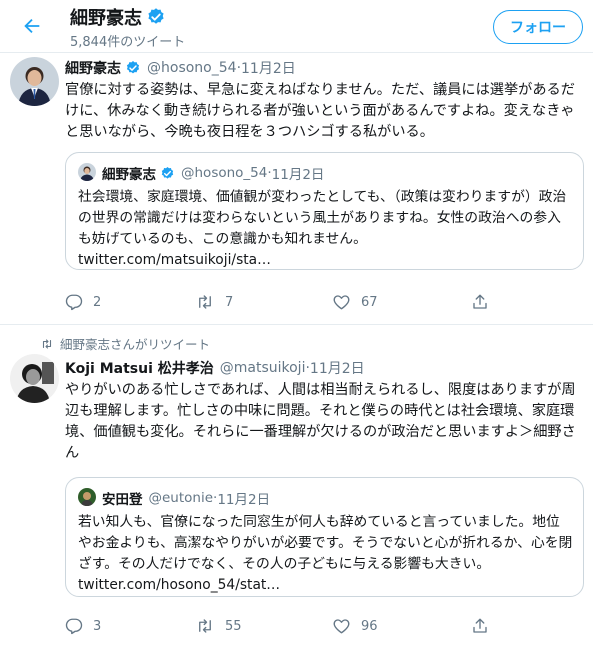 The height and width of the screenshot is (645, 593). I want to click on retweet-indicator: 細野豪志さんがリツイート, so click(125, 343).